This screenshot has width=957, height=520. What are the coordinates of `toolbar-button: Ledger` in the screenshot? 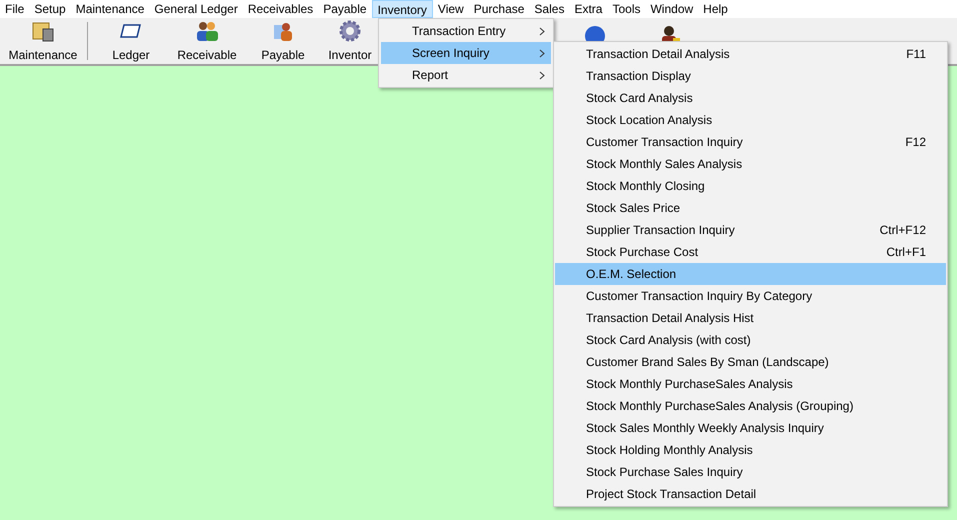 It's located at (131, 41).